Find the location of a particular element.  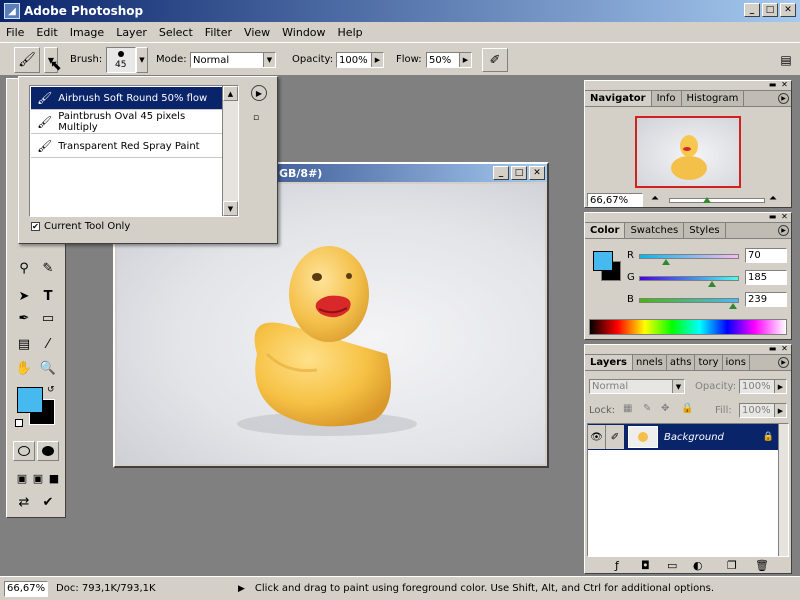

screen-mode-full-icon: ■ is located at coordinates (54, 478).